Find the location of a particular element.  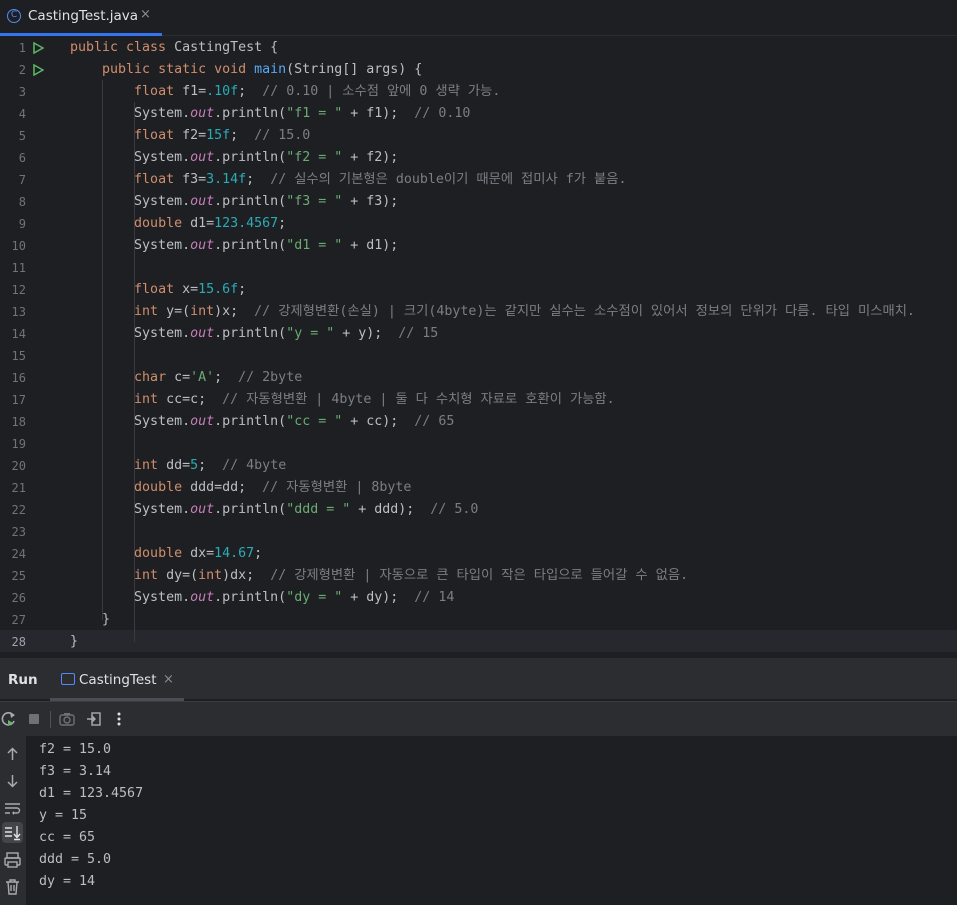

trash-icon is located at coordinates (12, 886).